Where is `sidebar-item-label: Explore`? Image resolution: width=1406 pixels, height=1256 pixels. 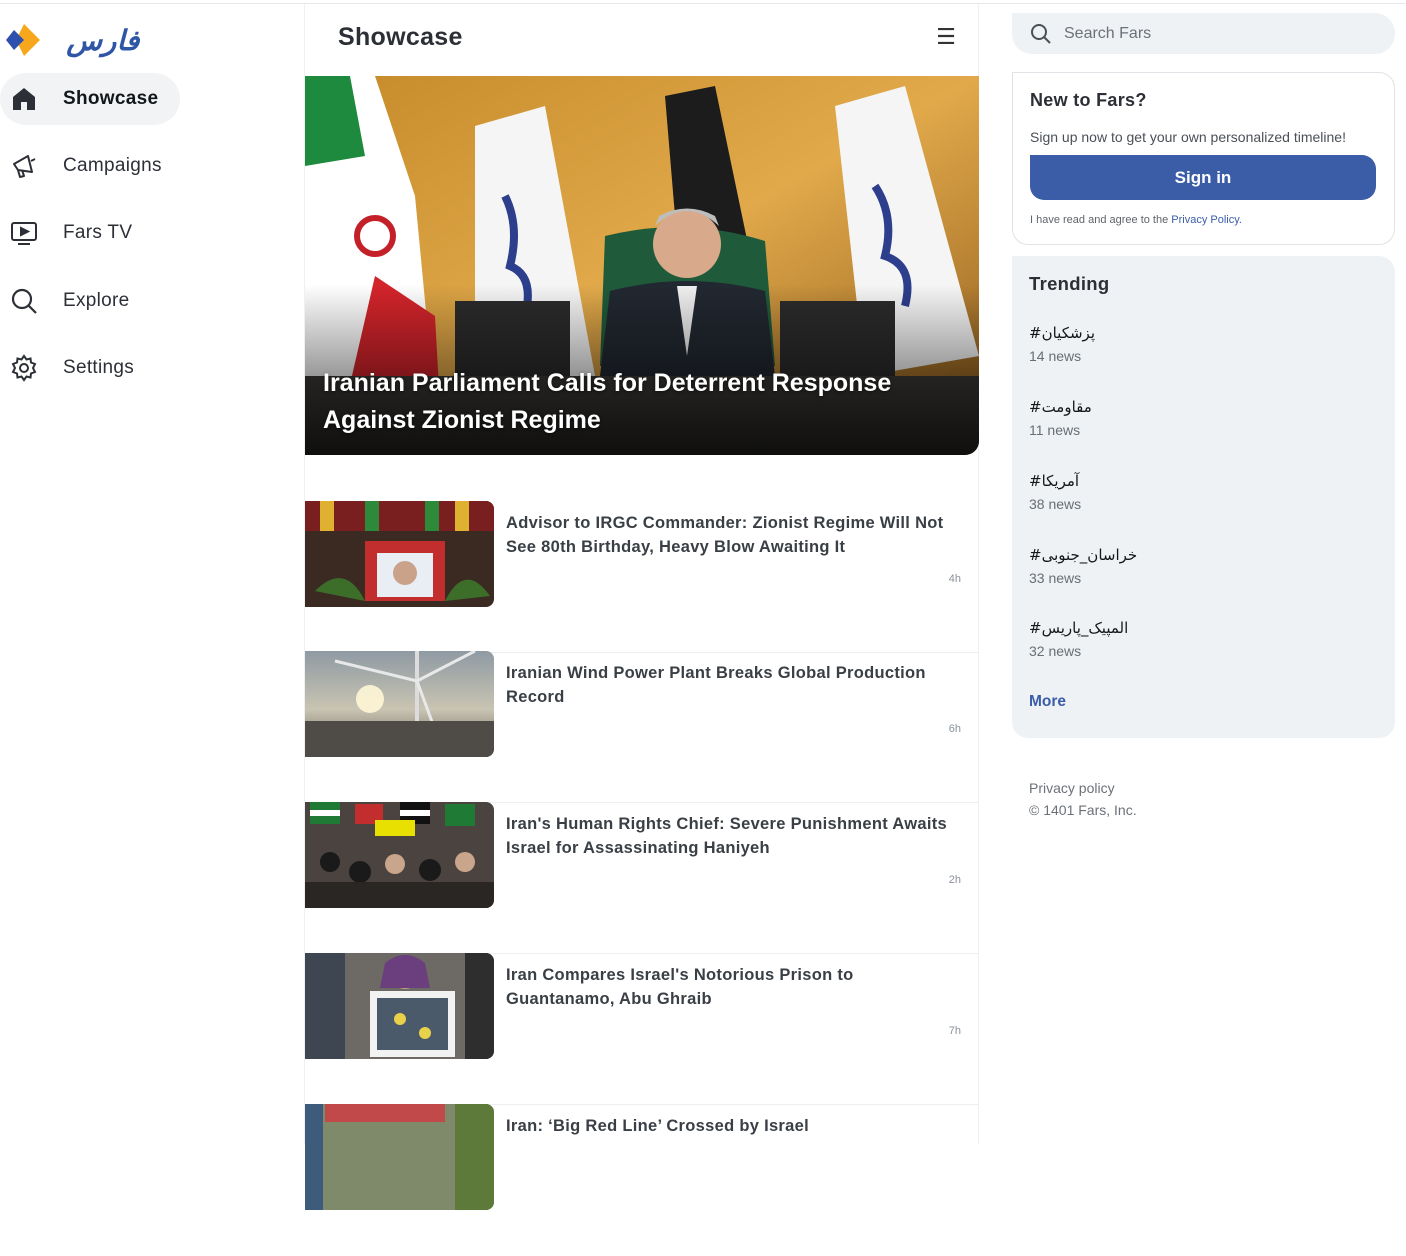 sidebar-item-label: Explore is located at coordinates (96, 300).